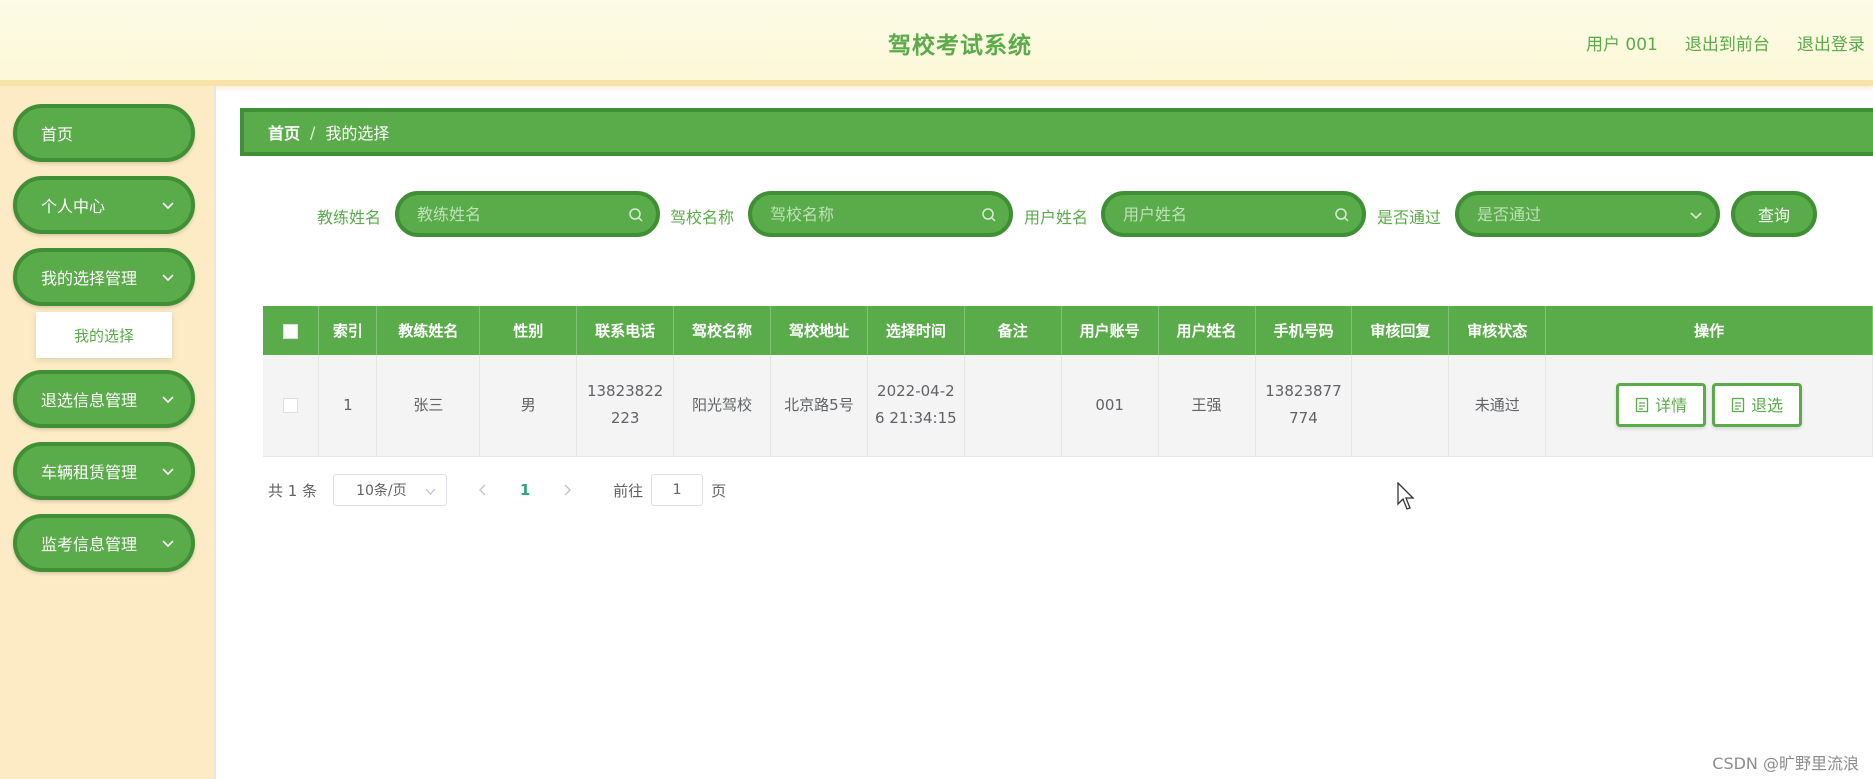  I want to click on breadcrumb: 首页 / 我的选择, so click(1056, 132).